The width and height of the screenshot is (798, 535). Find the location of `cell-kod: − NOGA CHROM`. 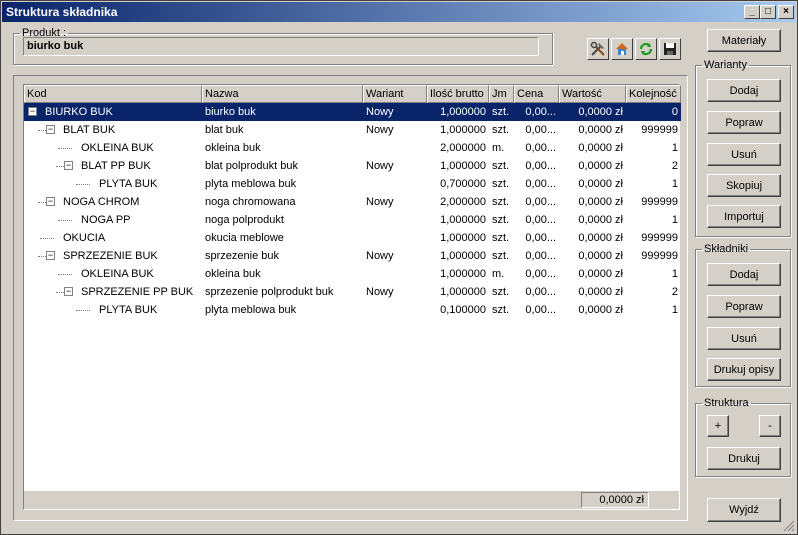

cell-kod: − NOGA CHROM is located at coordinates (113, 202).